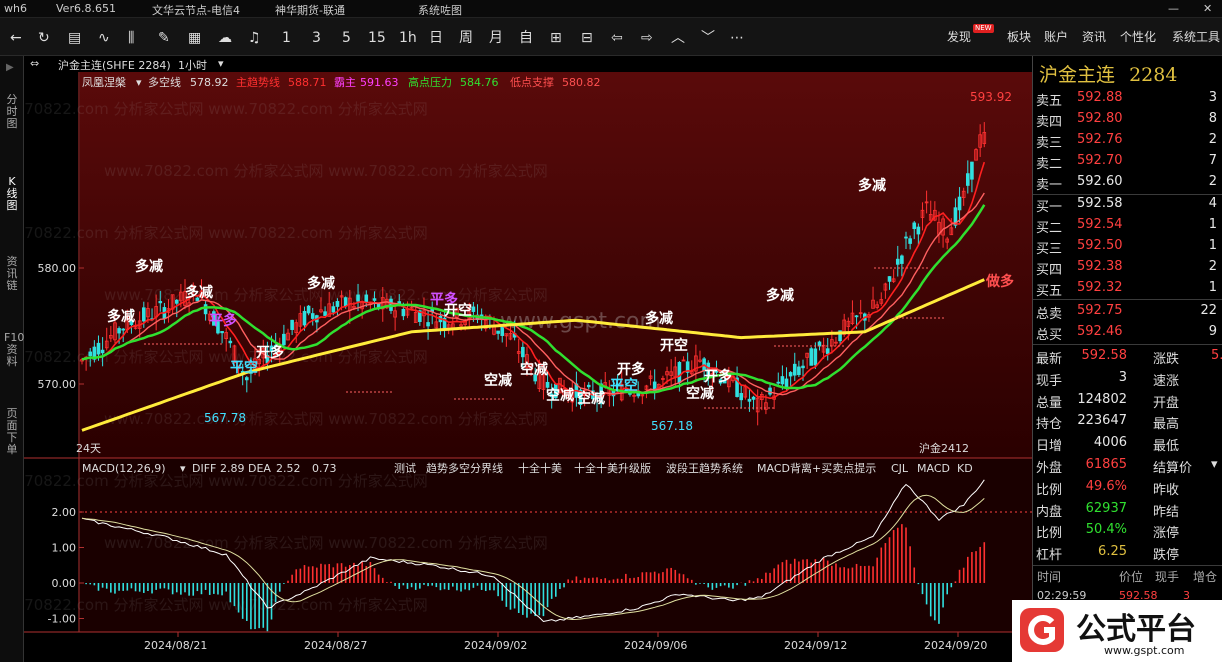 The width and height of the screenshot is (1222, 662). Describe the element at coordinates (1049, 381) in the screenshot. I see `quote-label: 现手` at that location.